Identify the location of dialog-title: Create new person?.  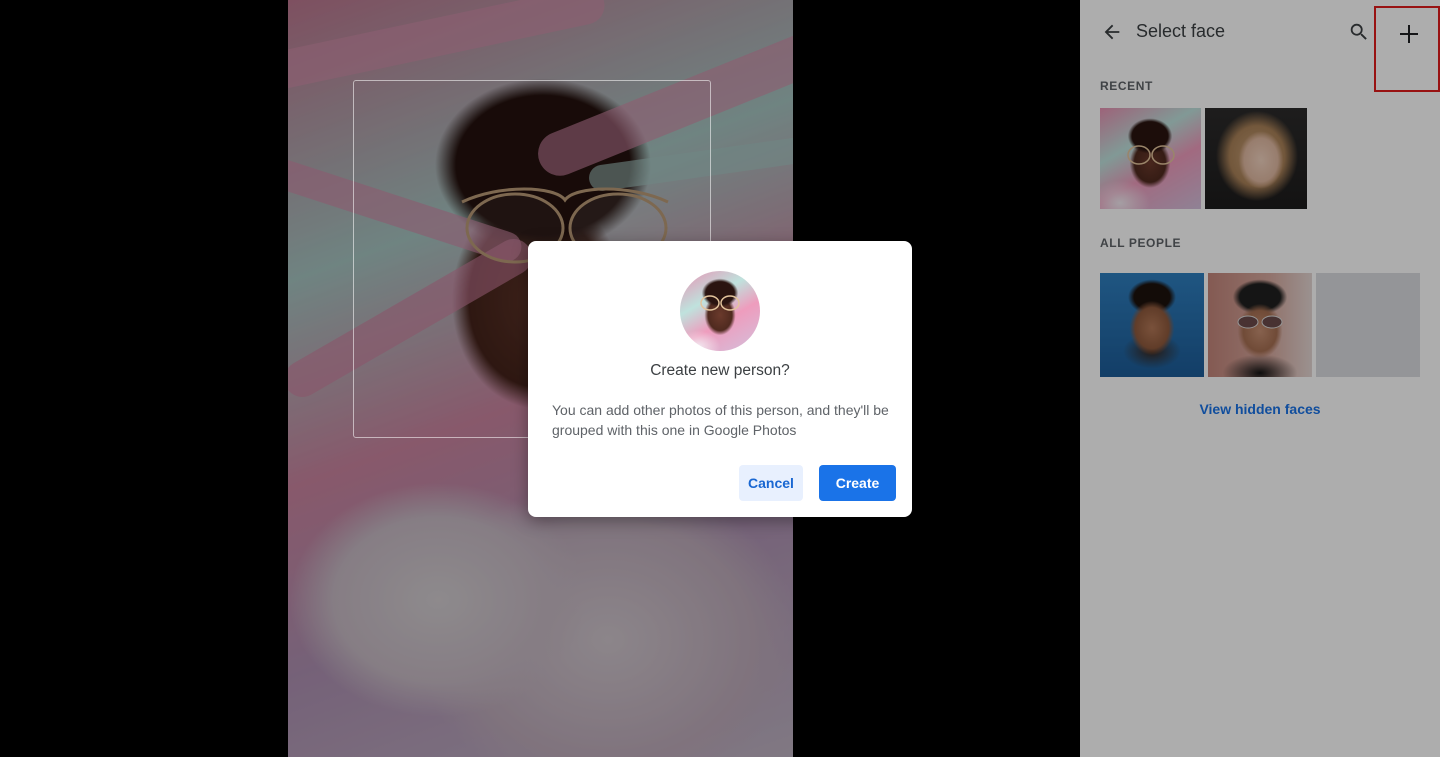
(720, 370).